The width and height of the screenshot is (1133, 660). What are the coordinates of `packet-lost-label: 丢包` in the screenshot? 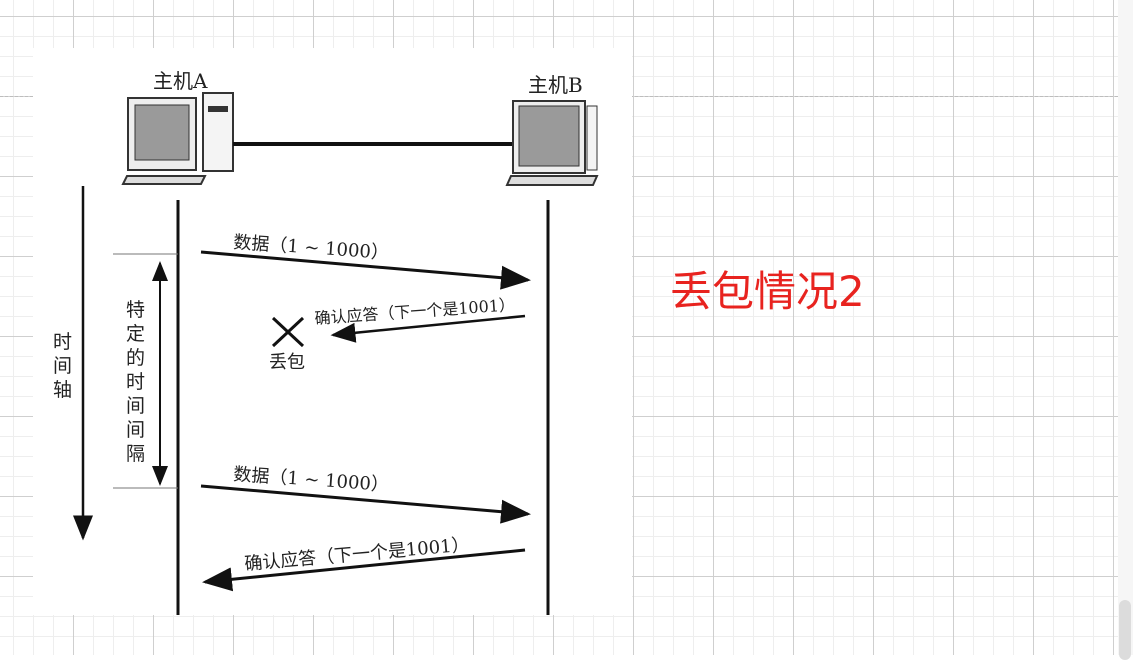 It's located at (287, 362).